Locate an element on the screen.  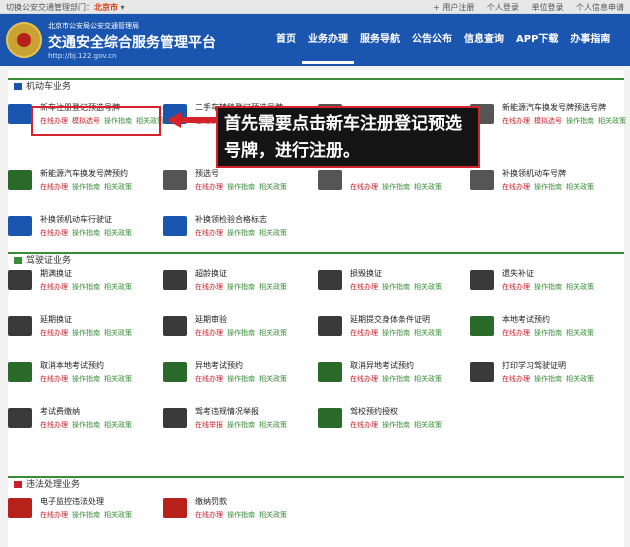
service-item: 预选号在线办理 操作指南 相关政策 is located at coordinates (240, 186).